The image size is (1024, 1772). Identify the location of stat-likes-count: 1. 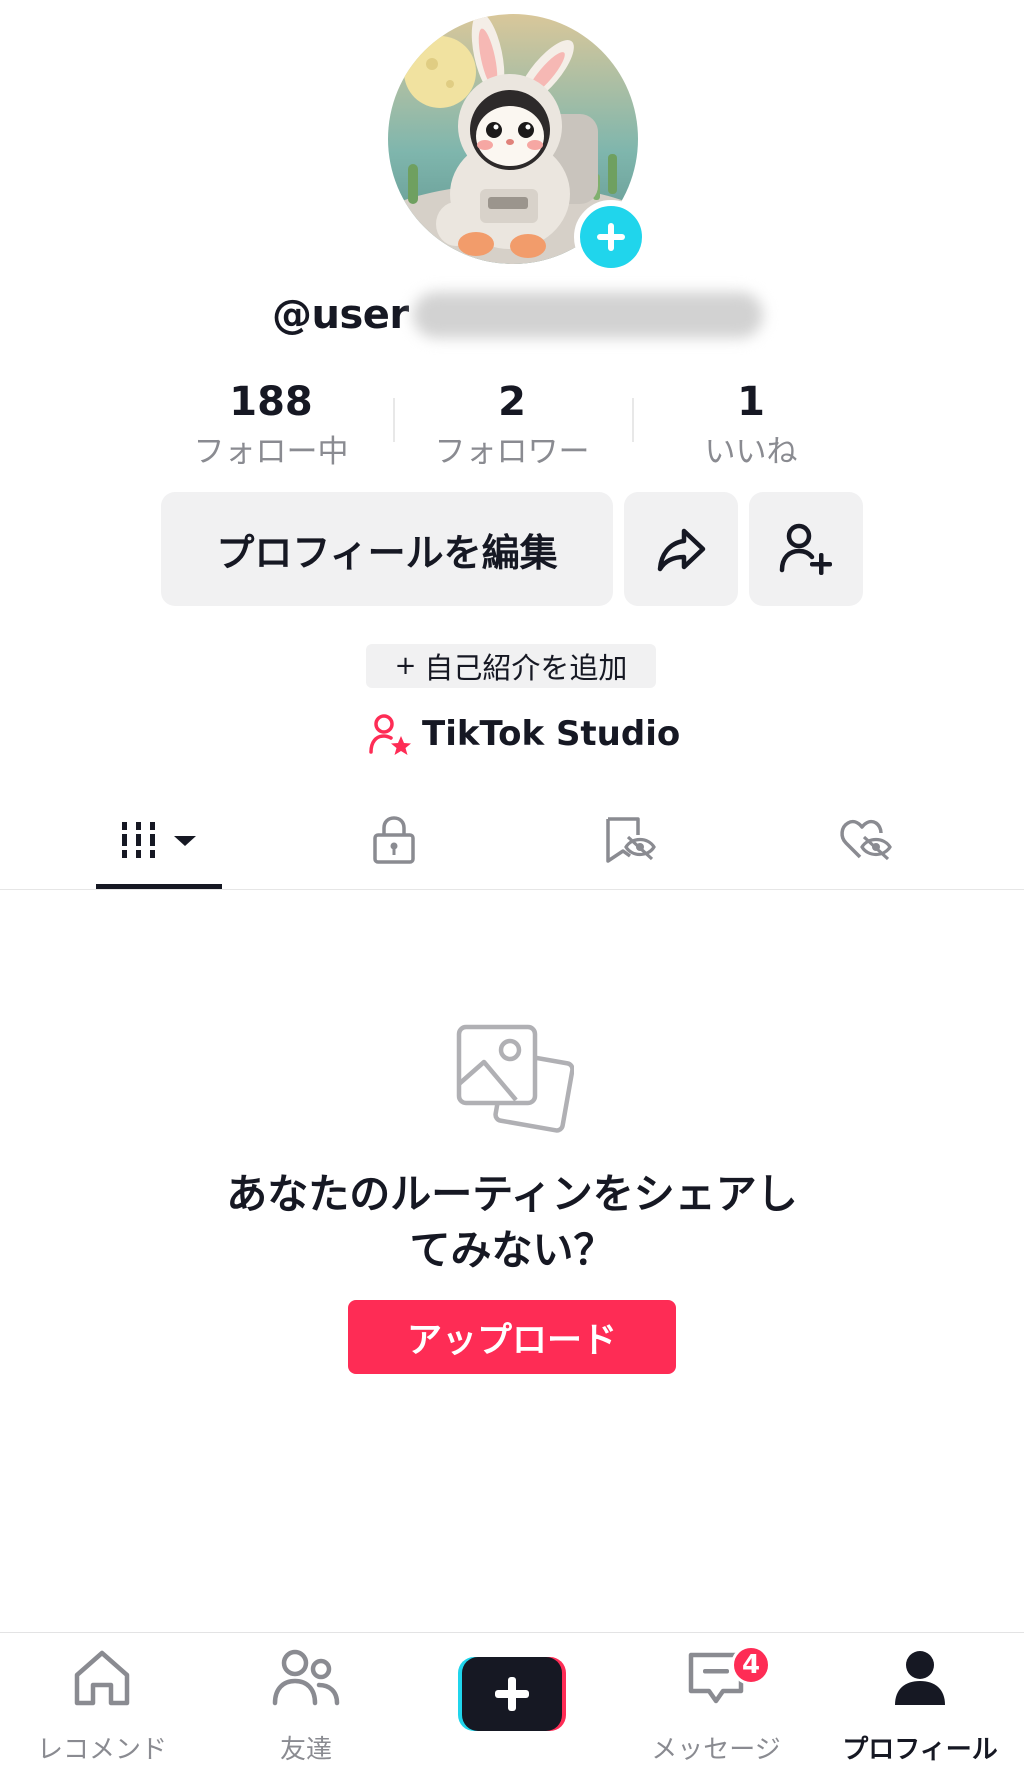
(751, 402).